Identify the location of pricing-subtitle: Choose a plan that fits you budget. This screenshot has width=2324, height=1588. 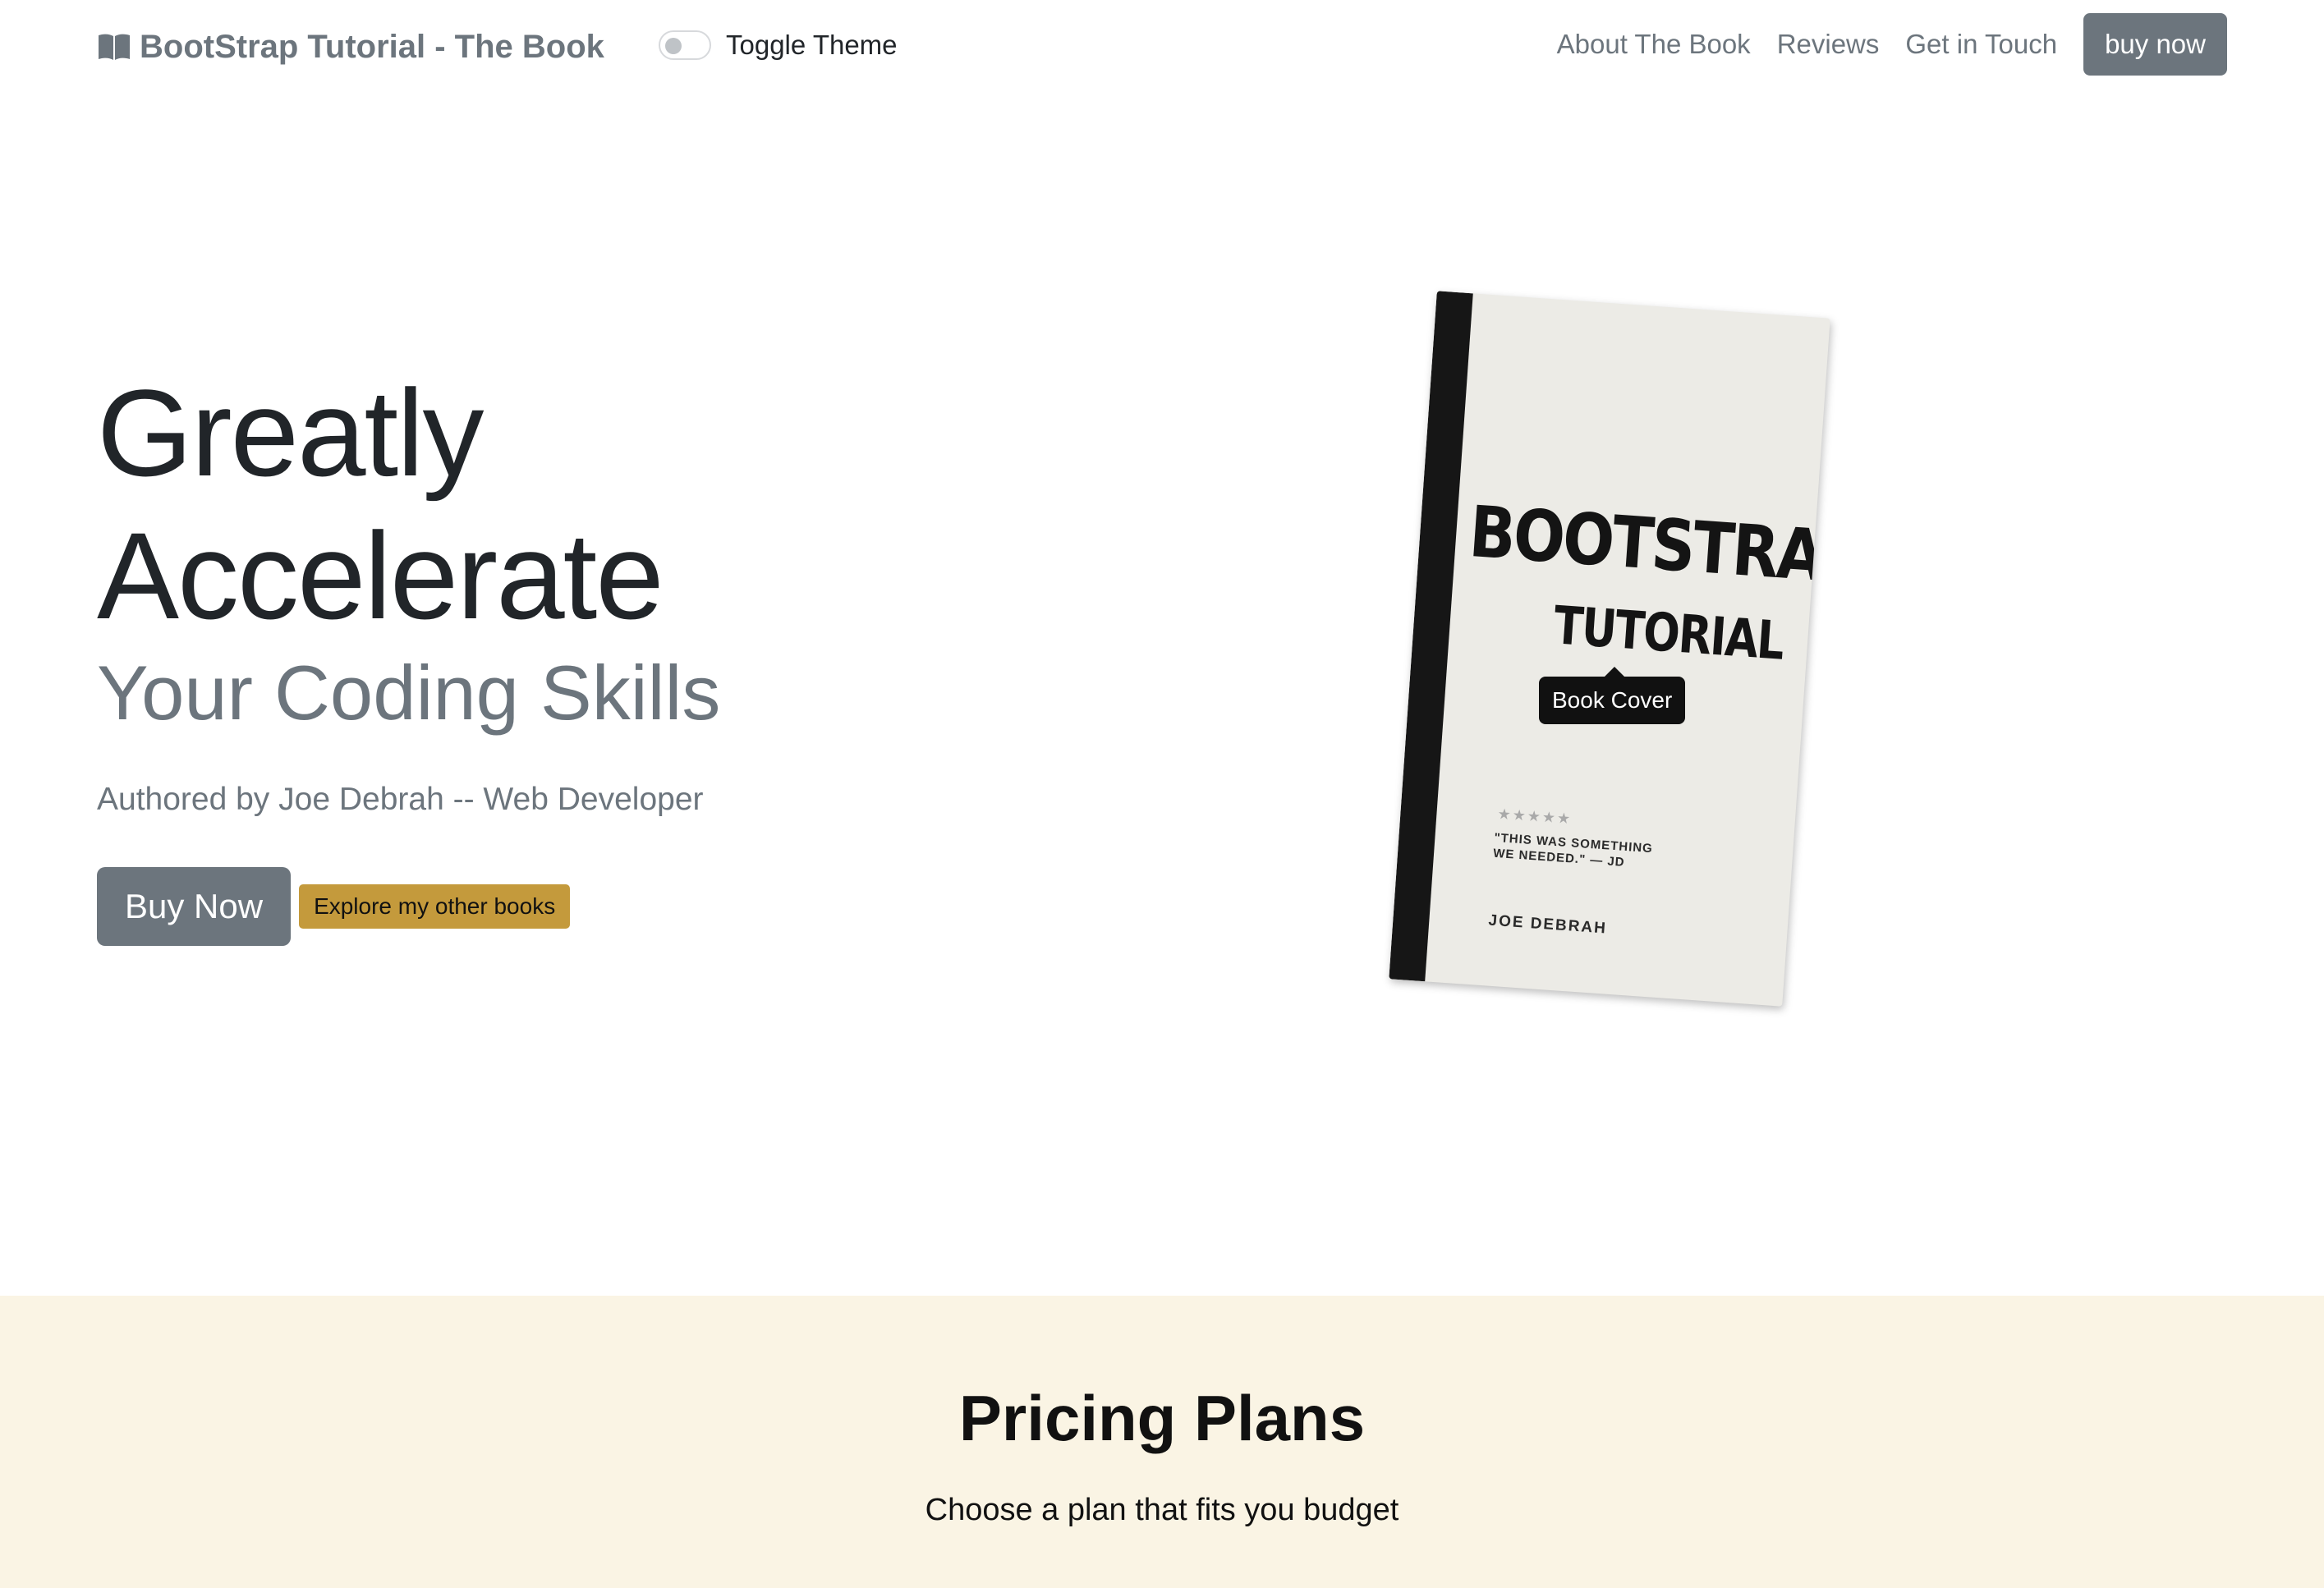
(1162, 1510).